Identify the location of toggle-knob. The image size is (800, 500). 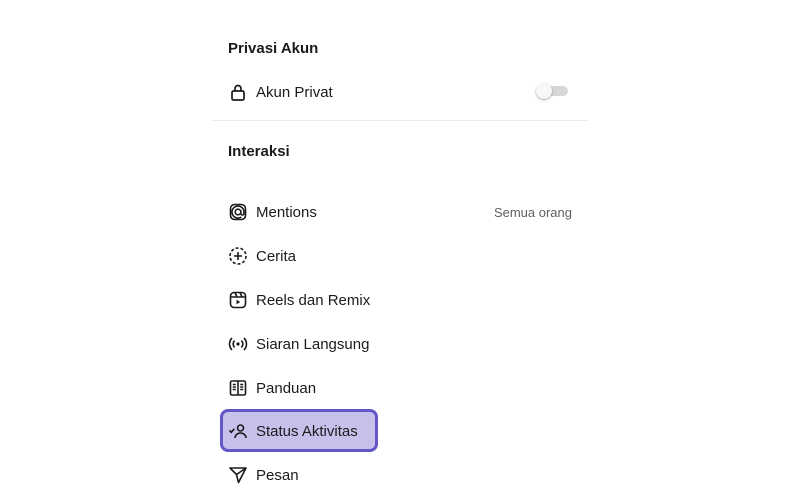
(544, 91).